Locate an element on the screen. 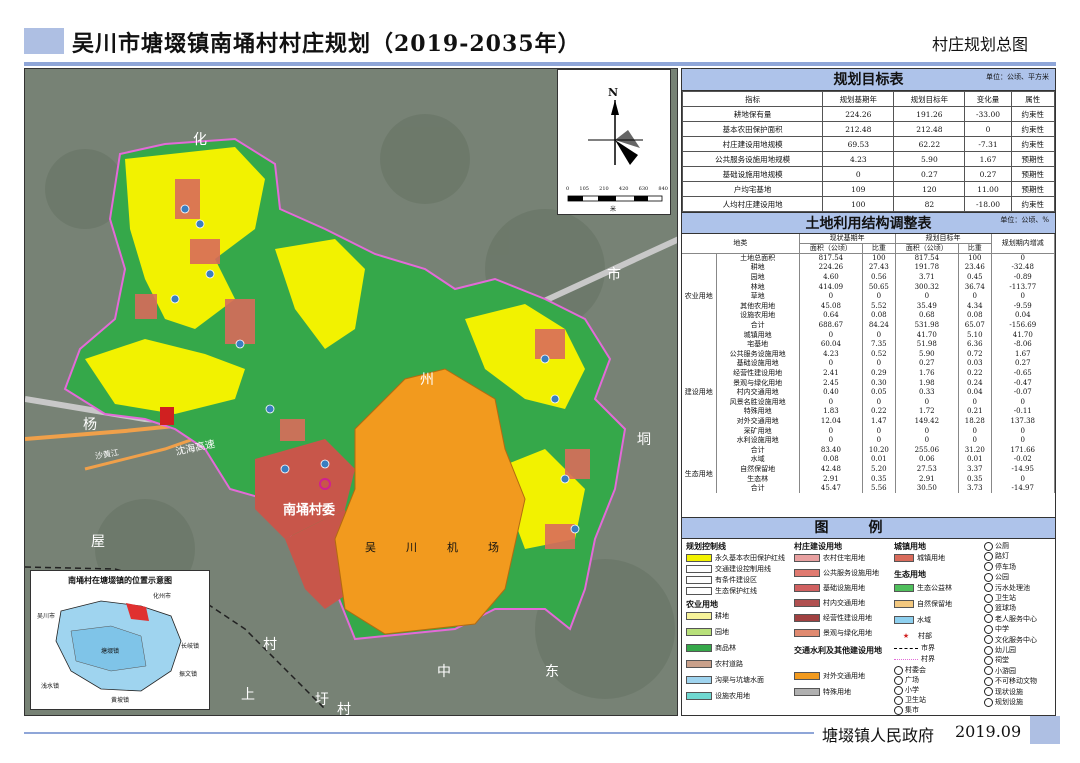 Image resolution: width=1080 pixels, height=763 pixels. inset-label-tangzhui: 塘㙍镇 is located at coordinates (110, 651).